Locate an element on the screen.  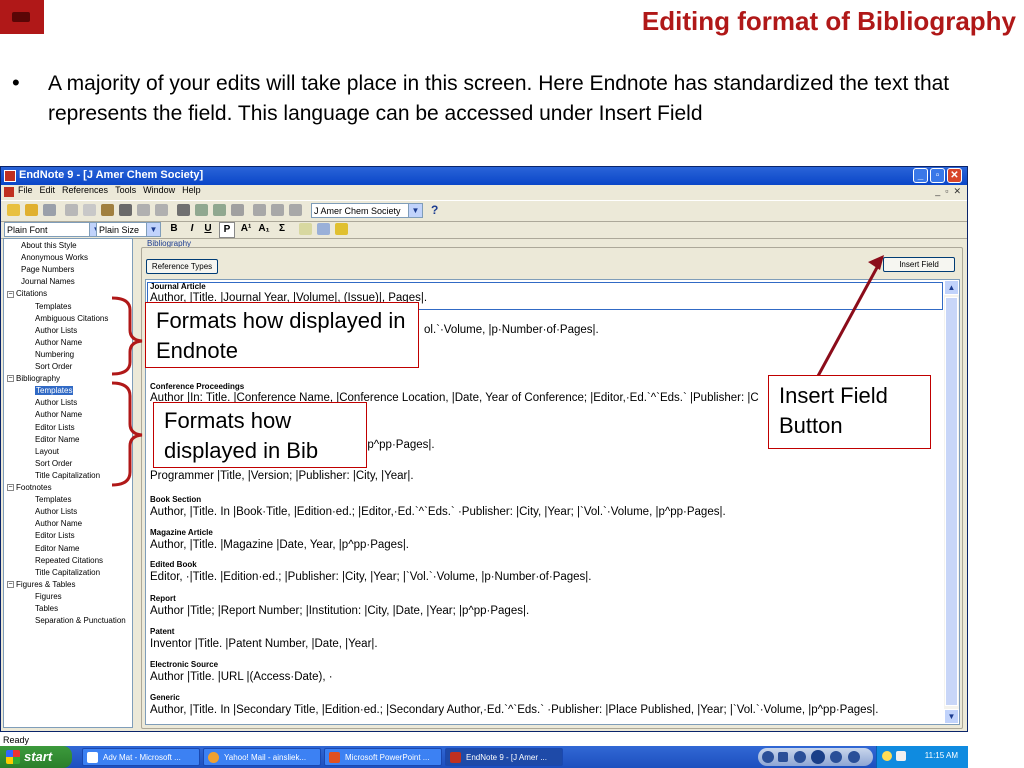
template-format-line: Author |Title. |URL |(Access·Date), · is located at coordinates (241, 677).